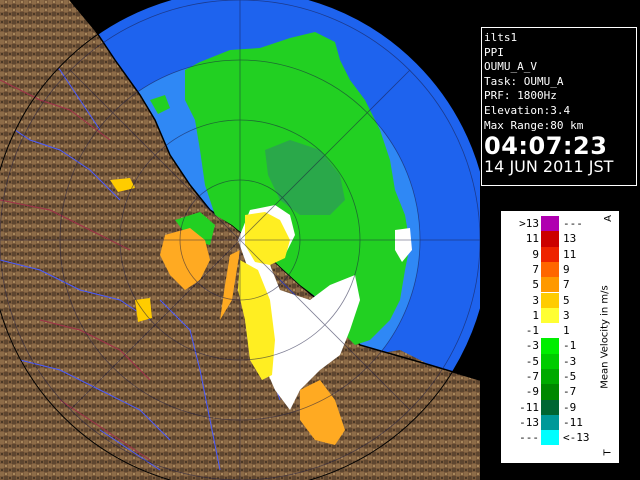 Image resolution: width=640 pixels, height=480 pixels. What do you see at coordinates (560, 254) in the screenshot?
I see `legend-row: 9 11` at bounding box center [560, 254].